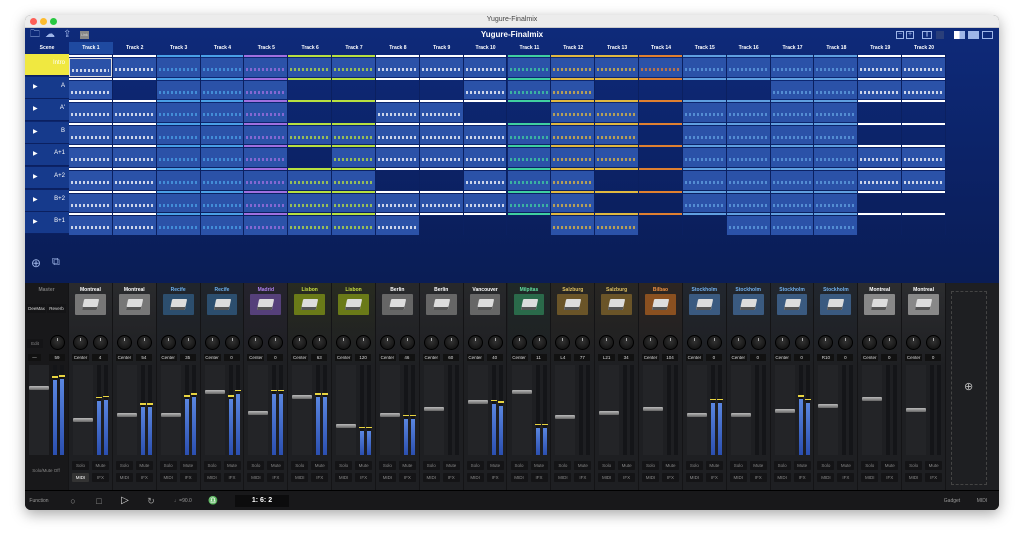 This screenshot has width=1024, height=542. Describe the element at coordinates (661, 48) in the screenshot. I see `track-header: Track 14` at that location.